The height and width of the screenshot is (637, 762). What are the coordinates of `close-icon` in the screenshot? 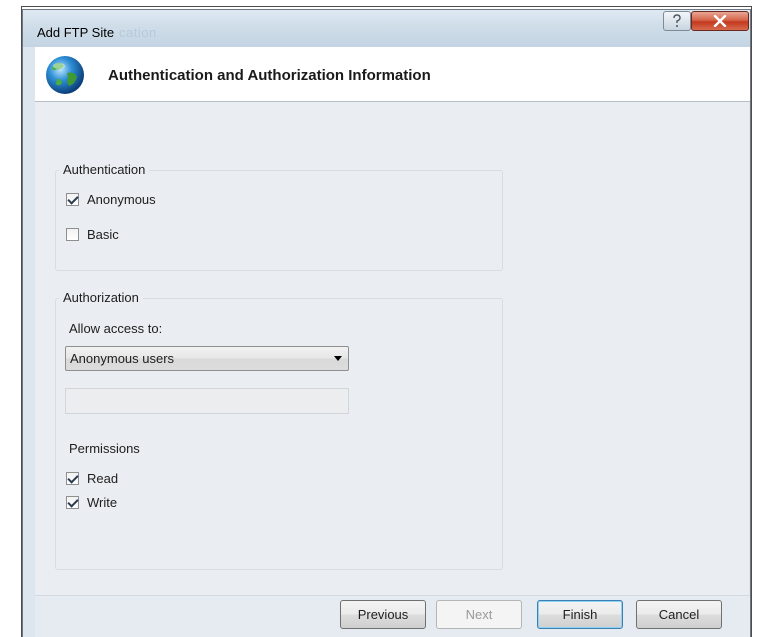 It's located at (720, 21).